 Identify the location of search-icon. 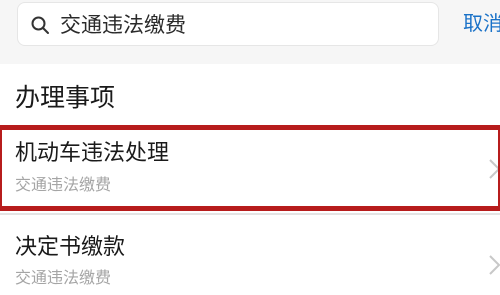
(40, 25).